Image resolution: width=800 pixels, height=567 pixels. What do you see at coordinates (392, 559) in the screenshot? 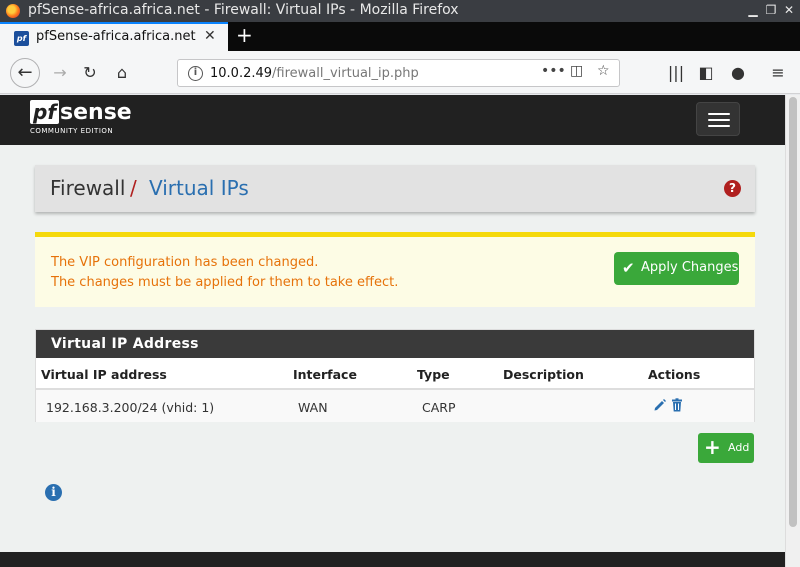
I see `page-footer` at bounding box center [392, 559].